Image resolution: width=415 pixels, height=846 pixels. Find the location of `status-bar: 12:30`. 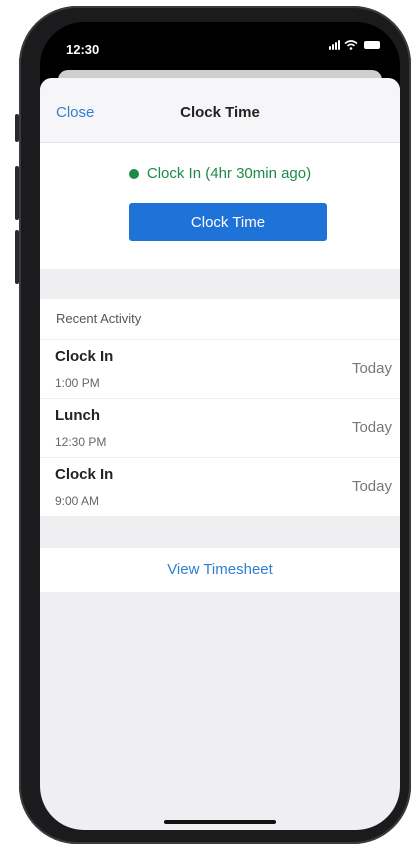

status-bar: 12:30 is located at coordinates (220, 46).